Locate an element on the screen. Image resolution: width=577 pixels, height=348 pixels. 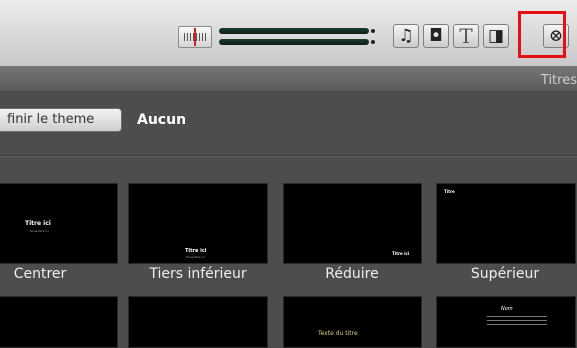
divider is located at coordinates (288, 156).